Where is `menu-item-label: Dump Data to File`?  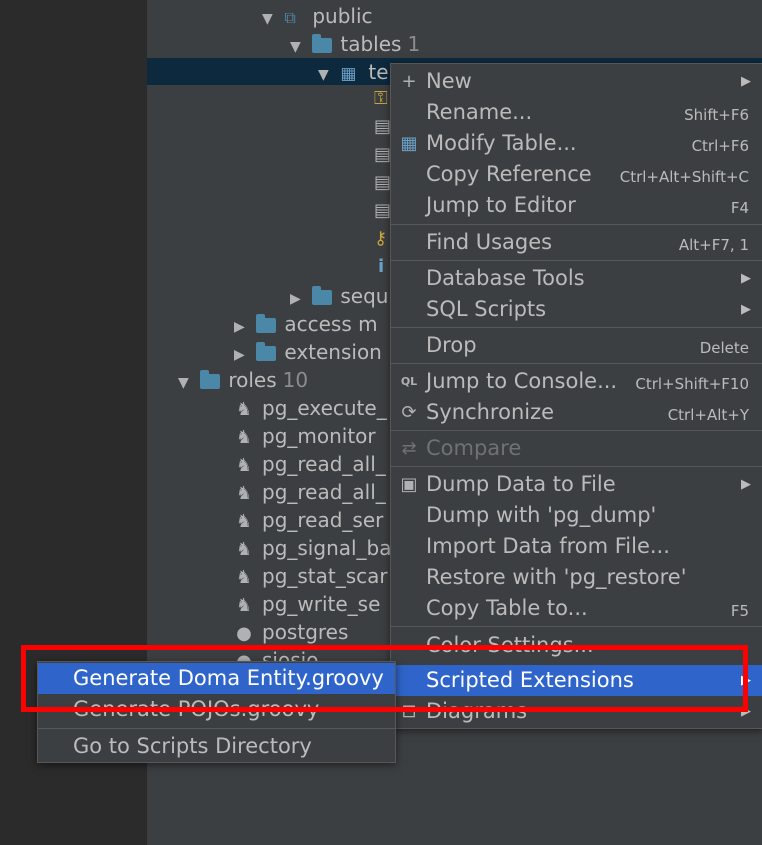
menu-item-label: Dump Data to File is located at coordinates (521, 484).